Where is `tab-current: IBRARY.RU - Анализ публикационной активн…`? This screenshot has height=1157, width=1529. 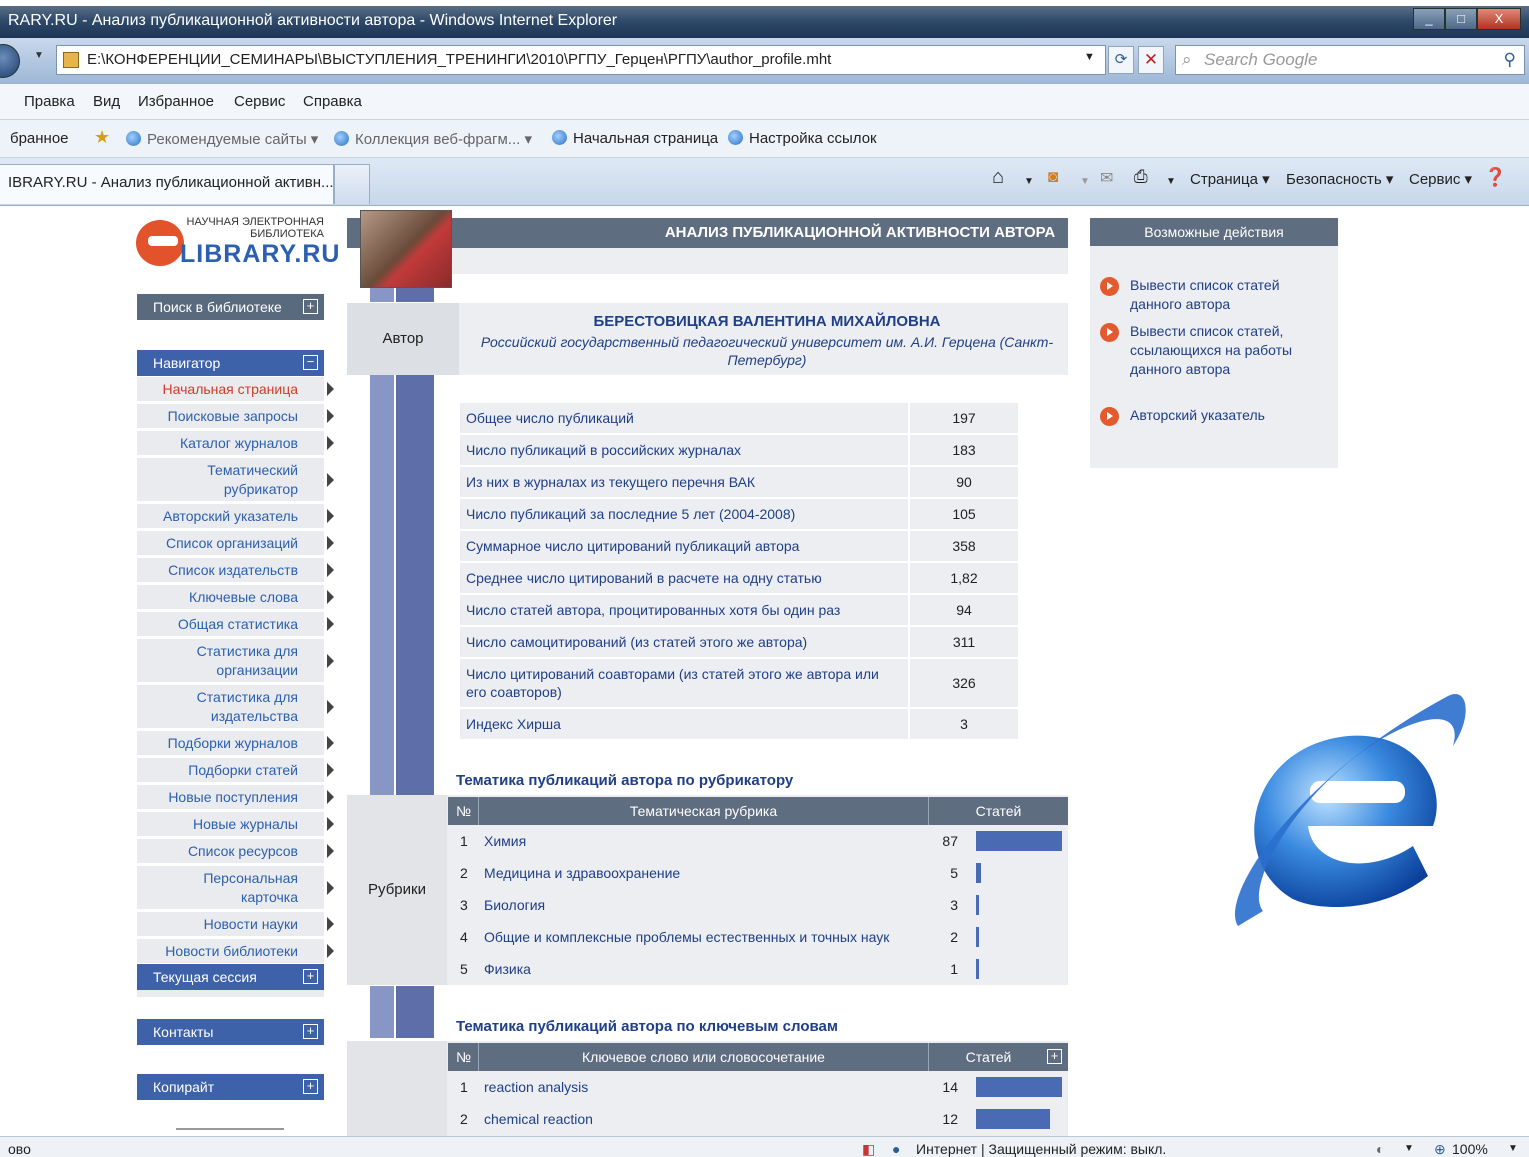 tab-current: IBRARY.RU - Анализ публикационной активн… is located at coordinates (167, 184).